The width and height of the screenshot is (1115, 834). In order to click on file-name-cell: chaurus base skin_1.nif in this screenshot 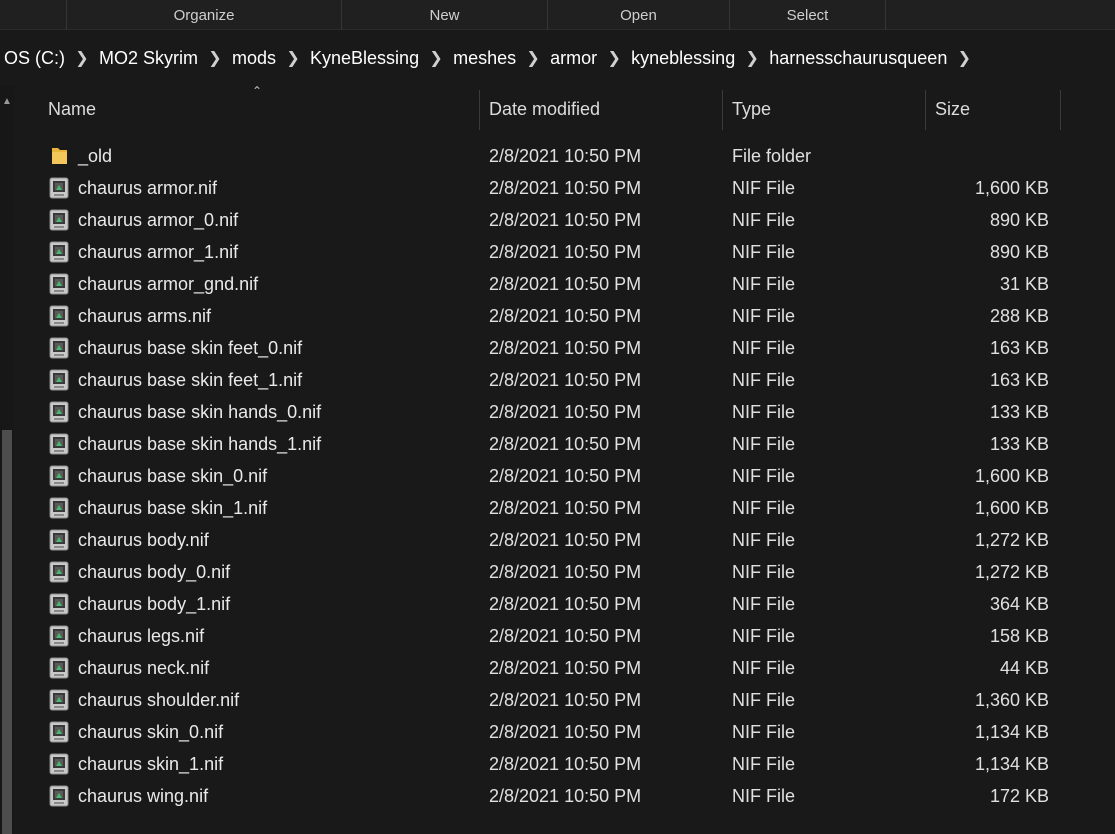, I will do `click(263, 508)`.